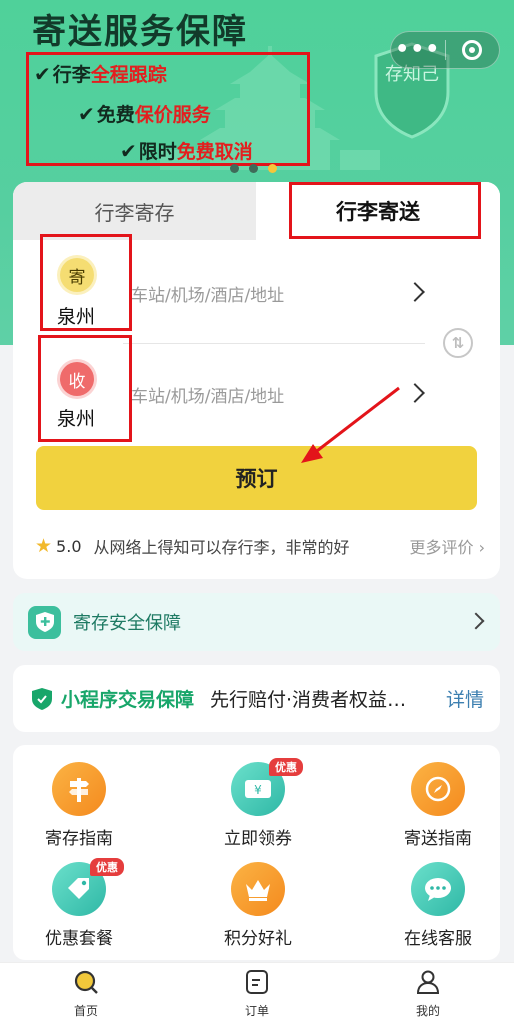  I want to click on carousel-dots, so click(253, 168).